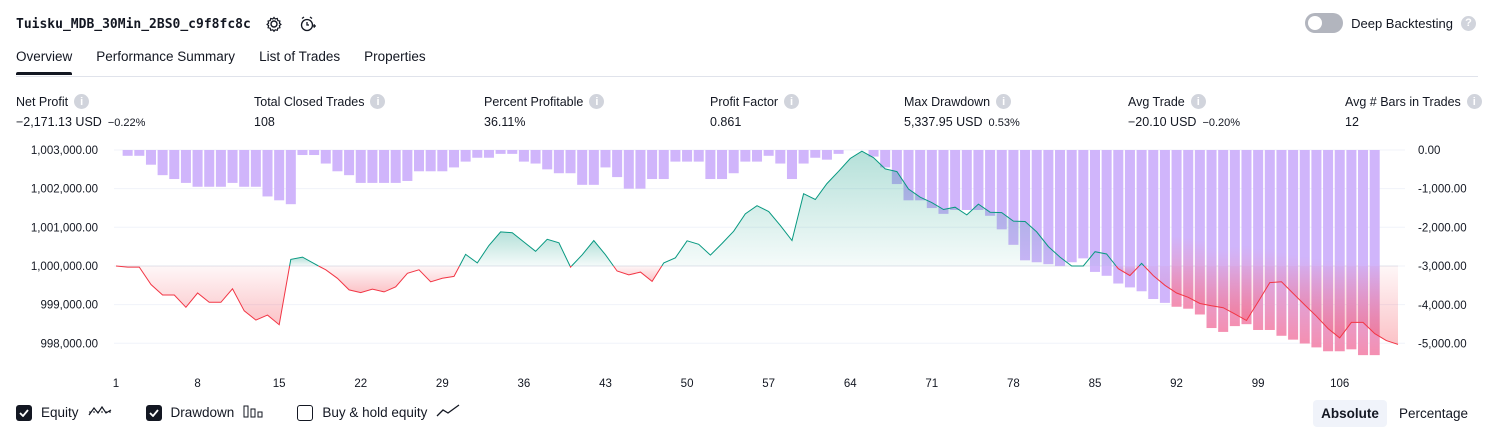 This screenshot has width=1494, height=438. What do you see at coordinates (1352, 122) in the screenshot?
I see `metric-value: 12` at bounding box center [1352, 122].